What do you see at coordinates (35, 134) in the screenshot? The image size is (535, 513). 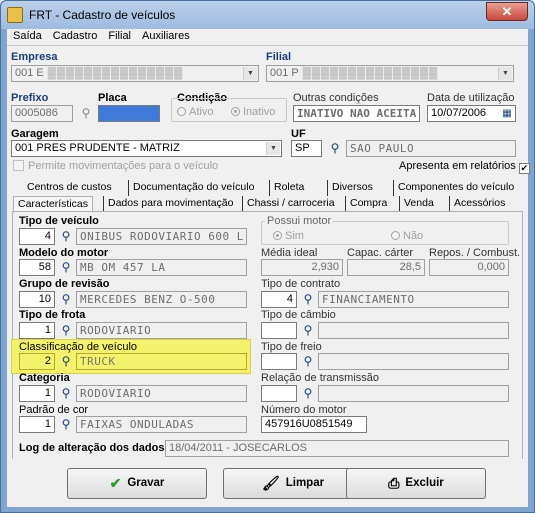 I see `garagem-label: Garagem` at bounding box center [35, 134].